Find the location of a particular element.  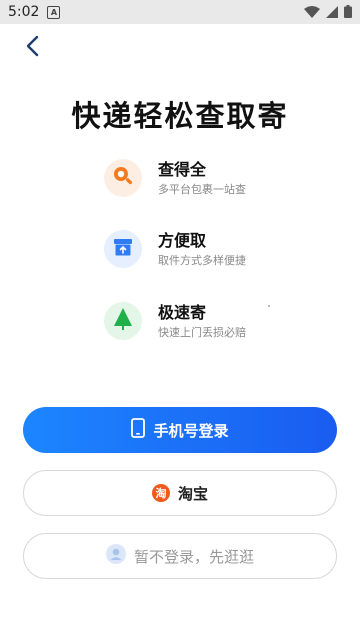

feature-title: 方便取 is located at coordinates (182, 240).